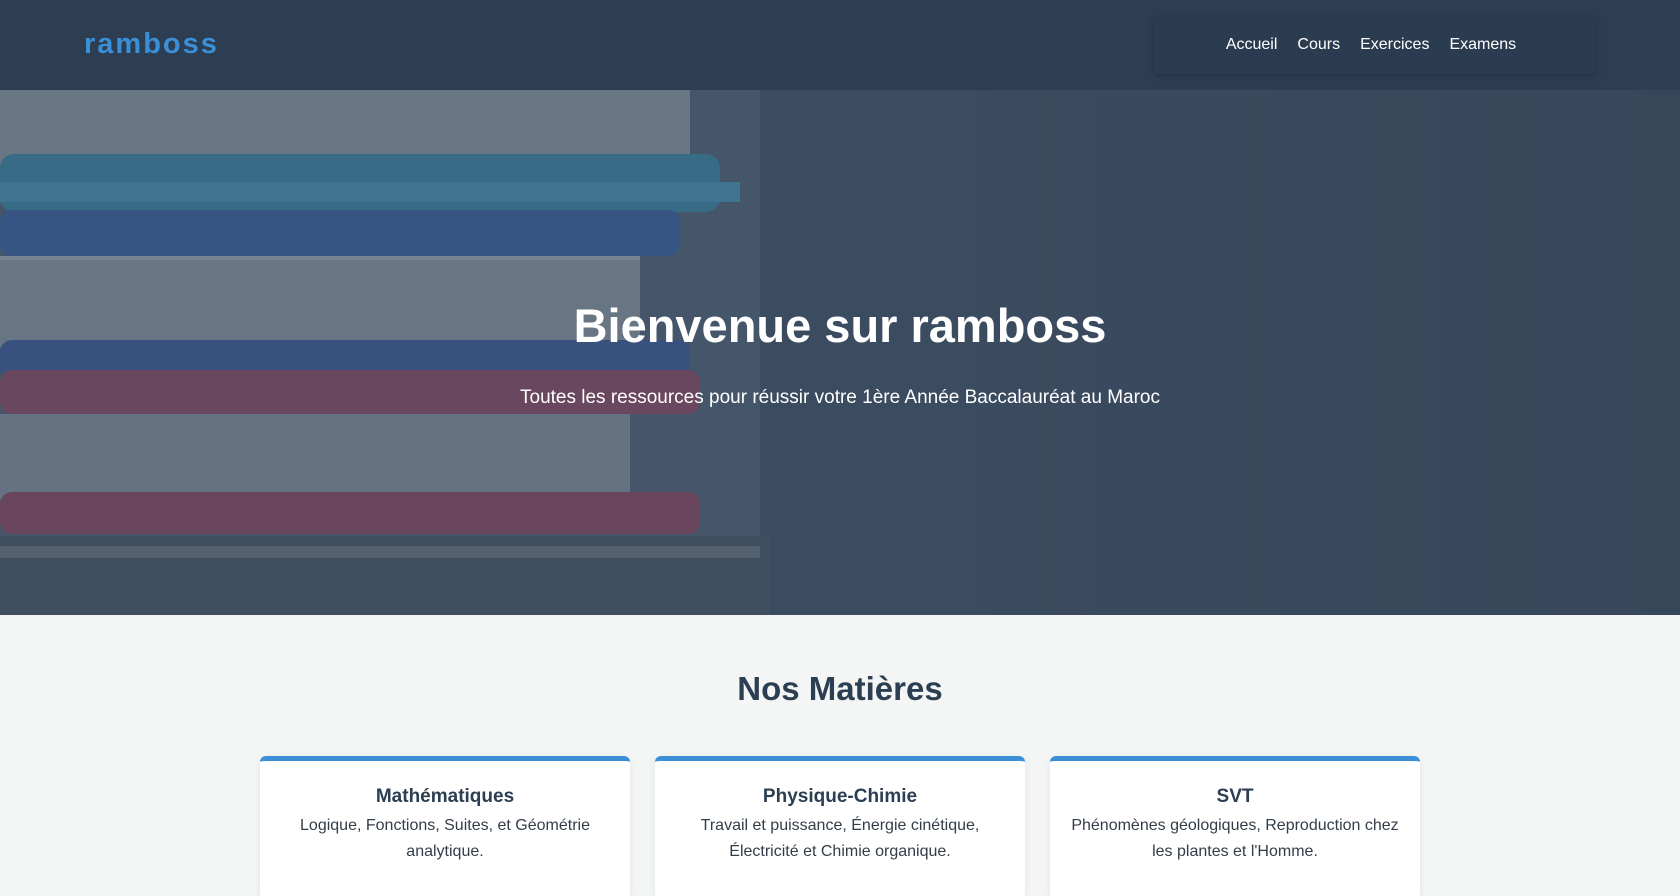  Describe the element at coordinates (840, 45) in the screenshot. I see `site-header: ramboss Accueil Cours Exercices Examens` at that location.